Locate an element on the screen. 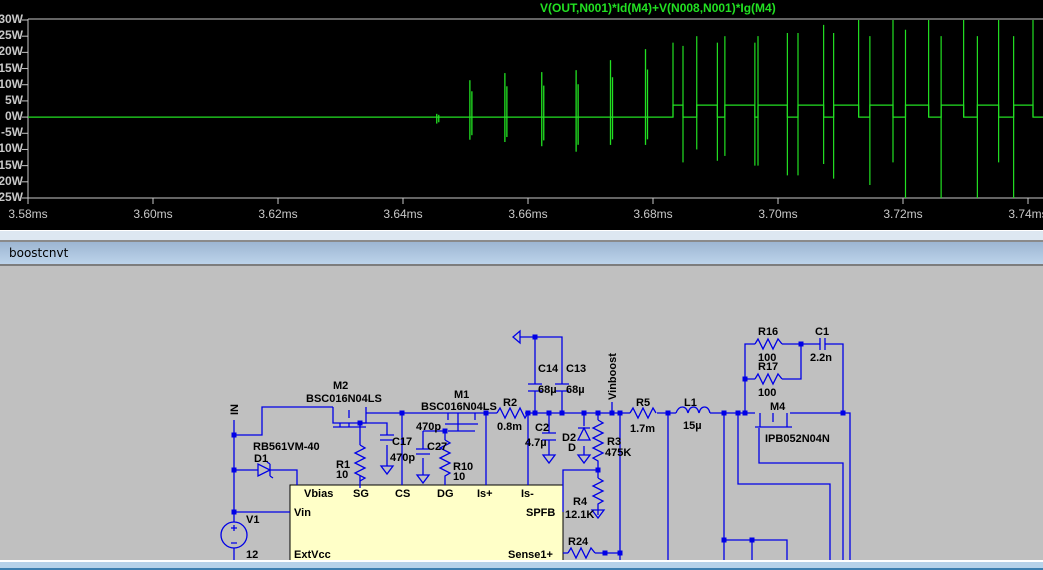 This screenshot has height=570, width=1043. r4-value: 12.1K is located at coordinates (579, 515).